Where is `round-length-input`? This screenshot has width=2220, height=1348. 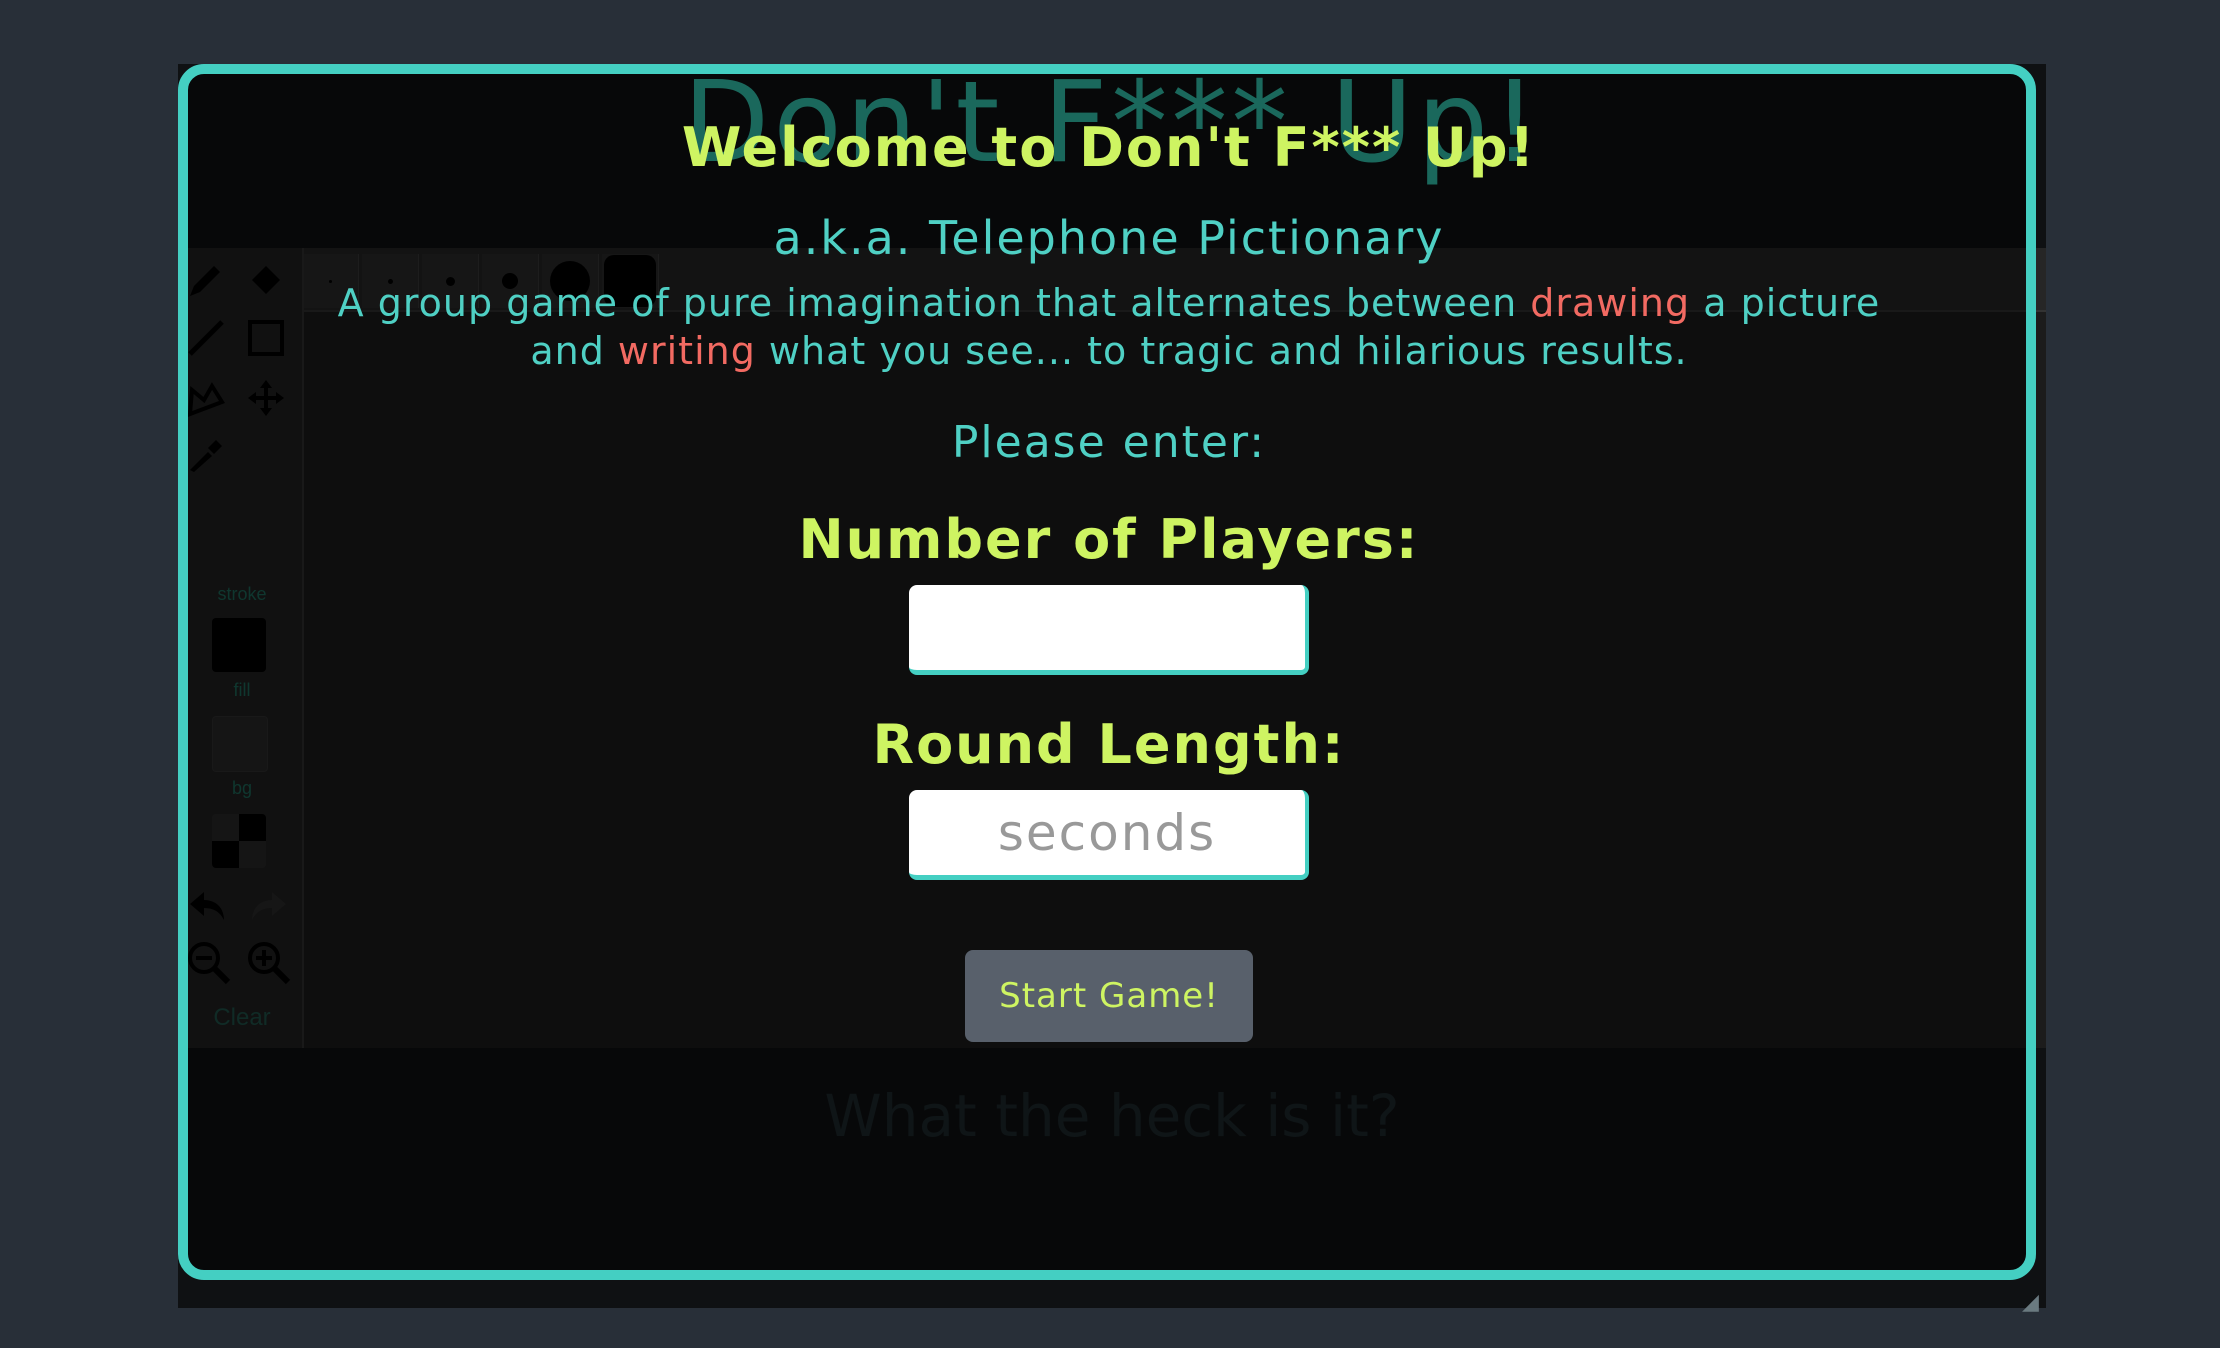
round-length-input is located at coordinates (1109, 835).